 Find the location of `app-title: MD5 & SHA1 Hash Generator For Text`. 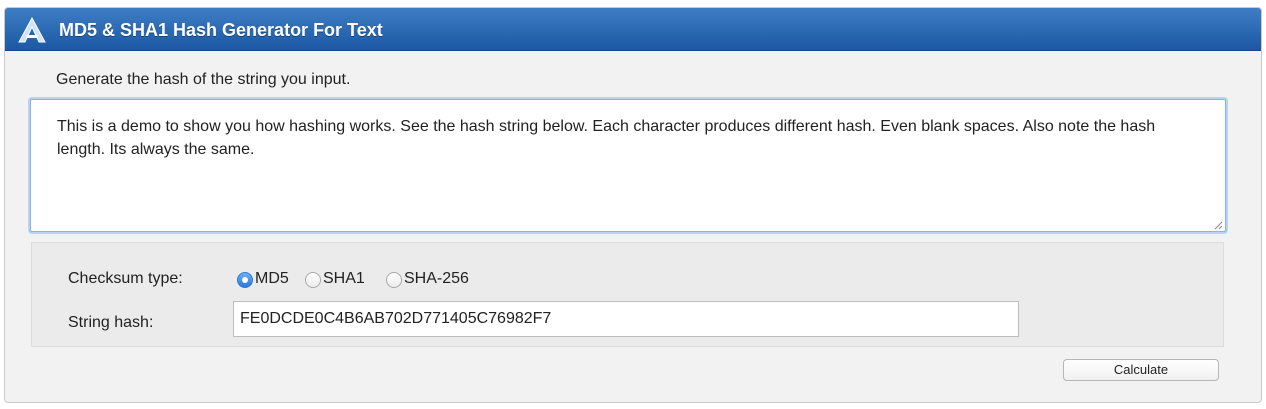

app-title: MD5 & SHA1 Hash Generator For Text is located at coordinates (221, 30).